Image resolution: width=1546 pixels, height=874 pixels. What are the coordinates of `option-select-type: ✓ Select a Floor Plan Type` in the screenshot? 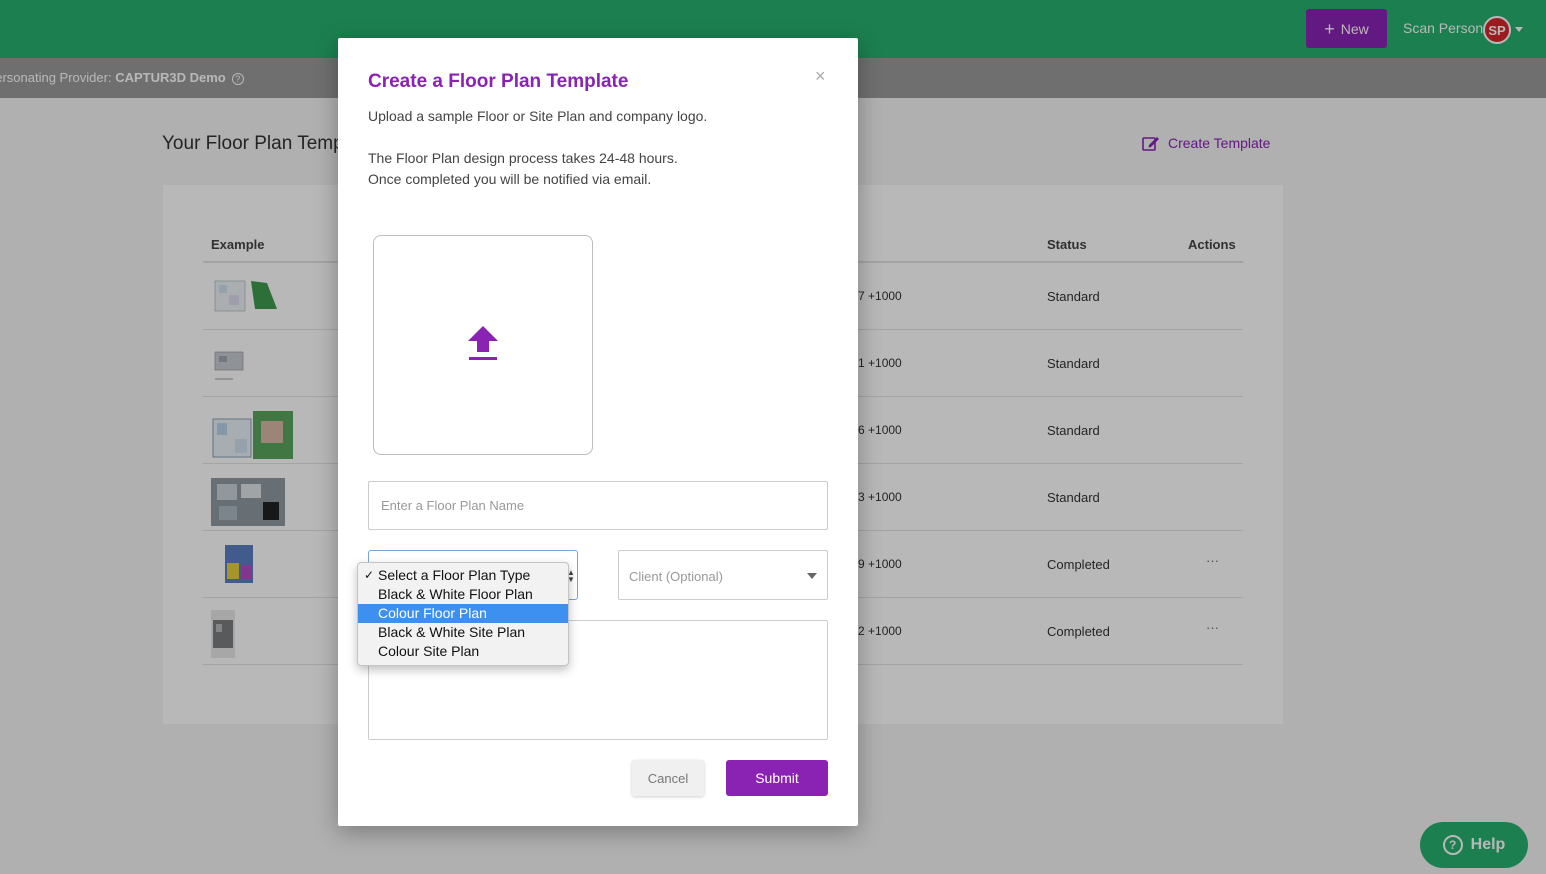 It's located at (463, 575).